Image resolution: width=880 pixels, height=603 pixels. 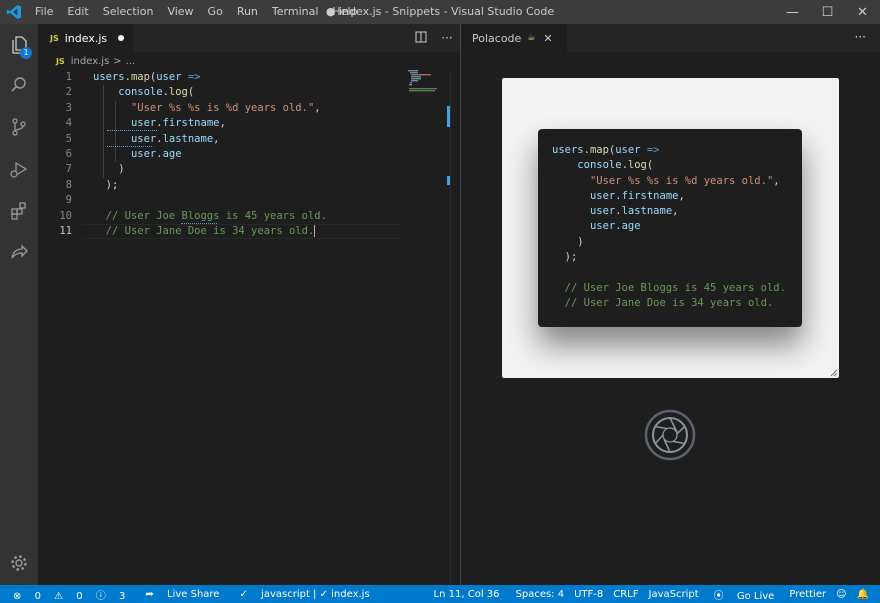 I want to click on snippet-line: console.log(, so click(x=615, y=165).